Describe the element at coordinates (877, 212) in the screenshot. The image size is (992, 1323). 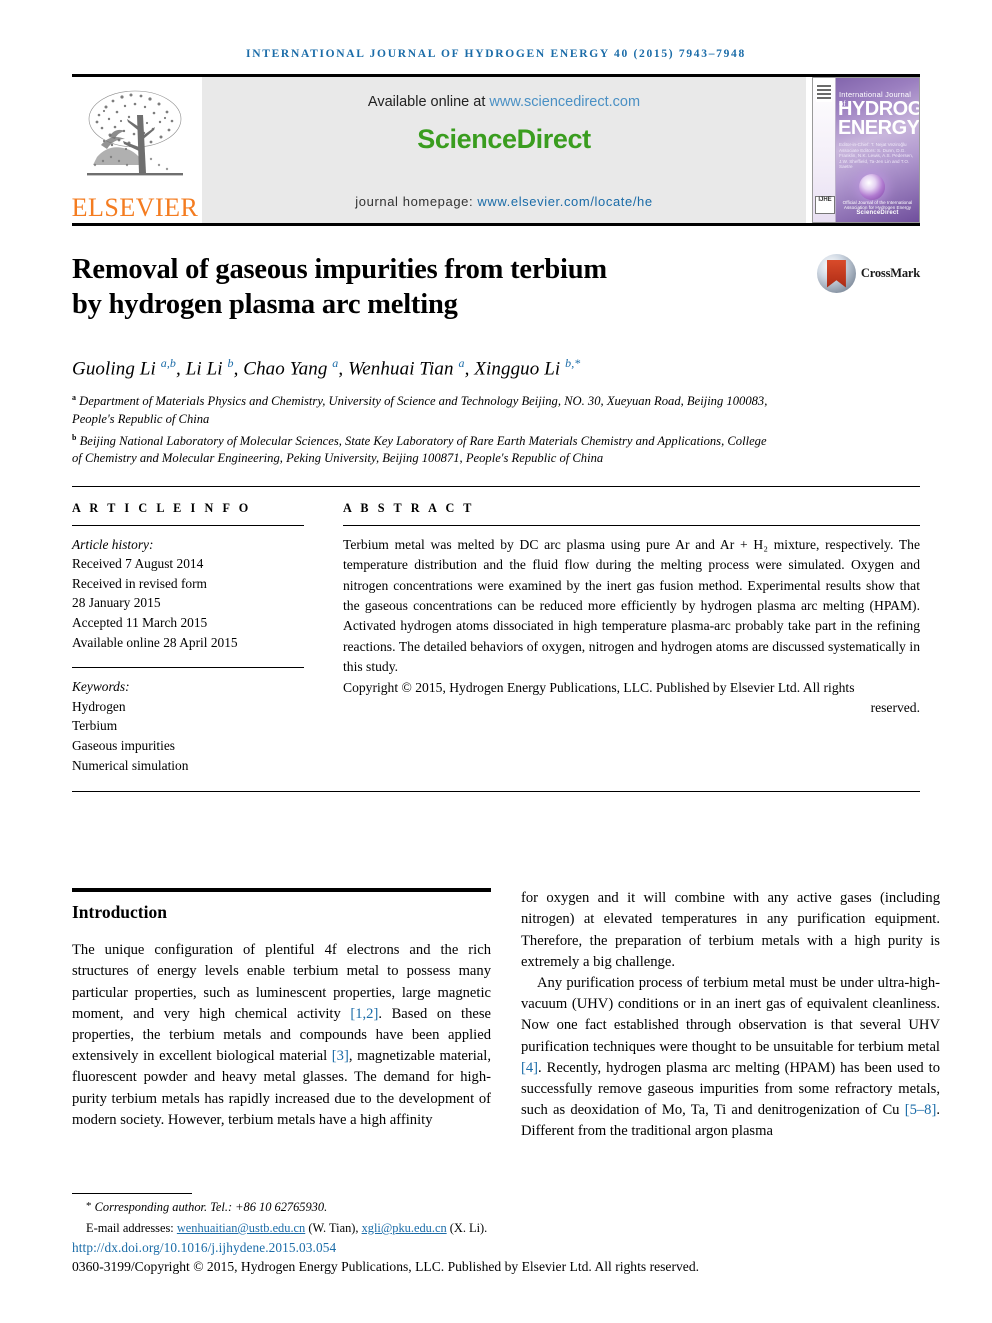
I see `cover-sciencedirect-mark: ScienceDirect` at that location.